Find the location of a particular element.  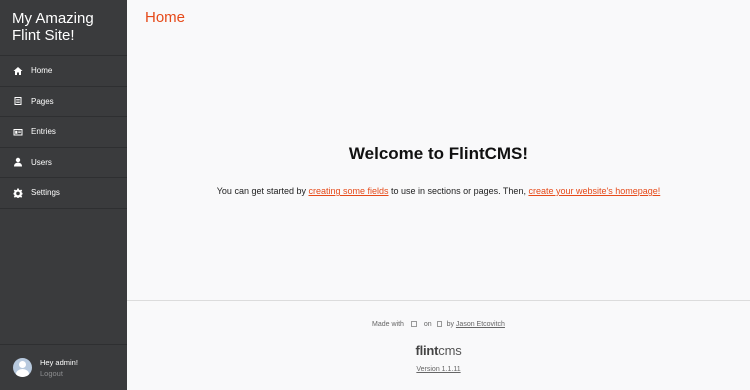

made-with-text: Made with is located at coordinates (388, 324).